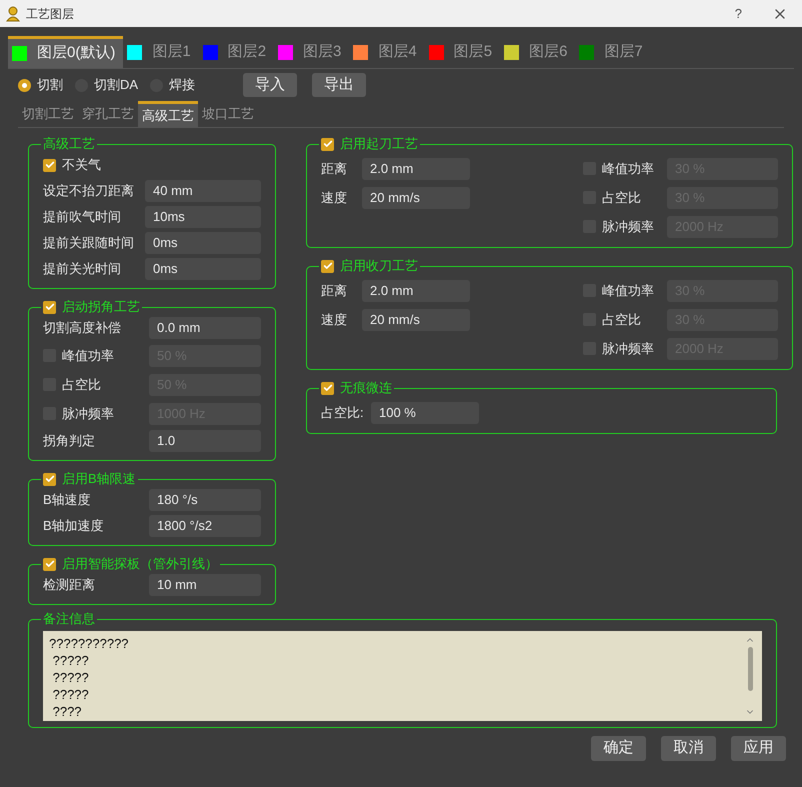 Image resolution: width=802 pixels, height=787 pixels. Describe the element at coordinates (228, 114) in the screenshot. I see `process-tab: 坡口工艺` at that location.